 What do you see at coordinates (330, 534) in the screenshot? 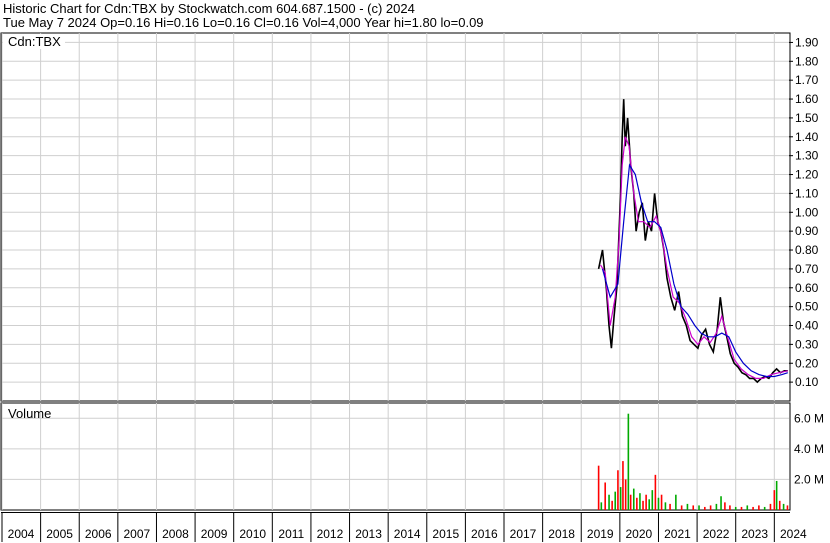
I see `x-tick-label: 2012` at bounding box center [330, 534].